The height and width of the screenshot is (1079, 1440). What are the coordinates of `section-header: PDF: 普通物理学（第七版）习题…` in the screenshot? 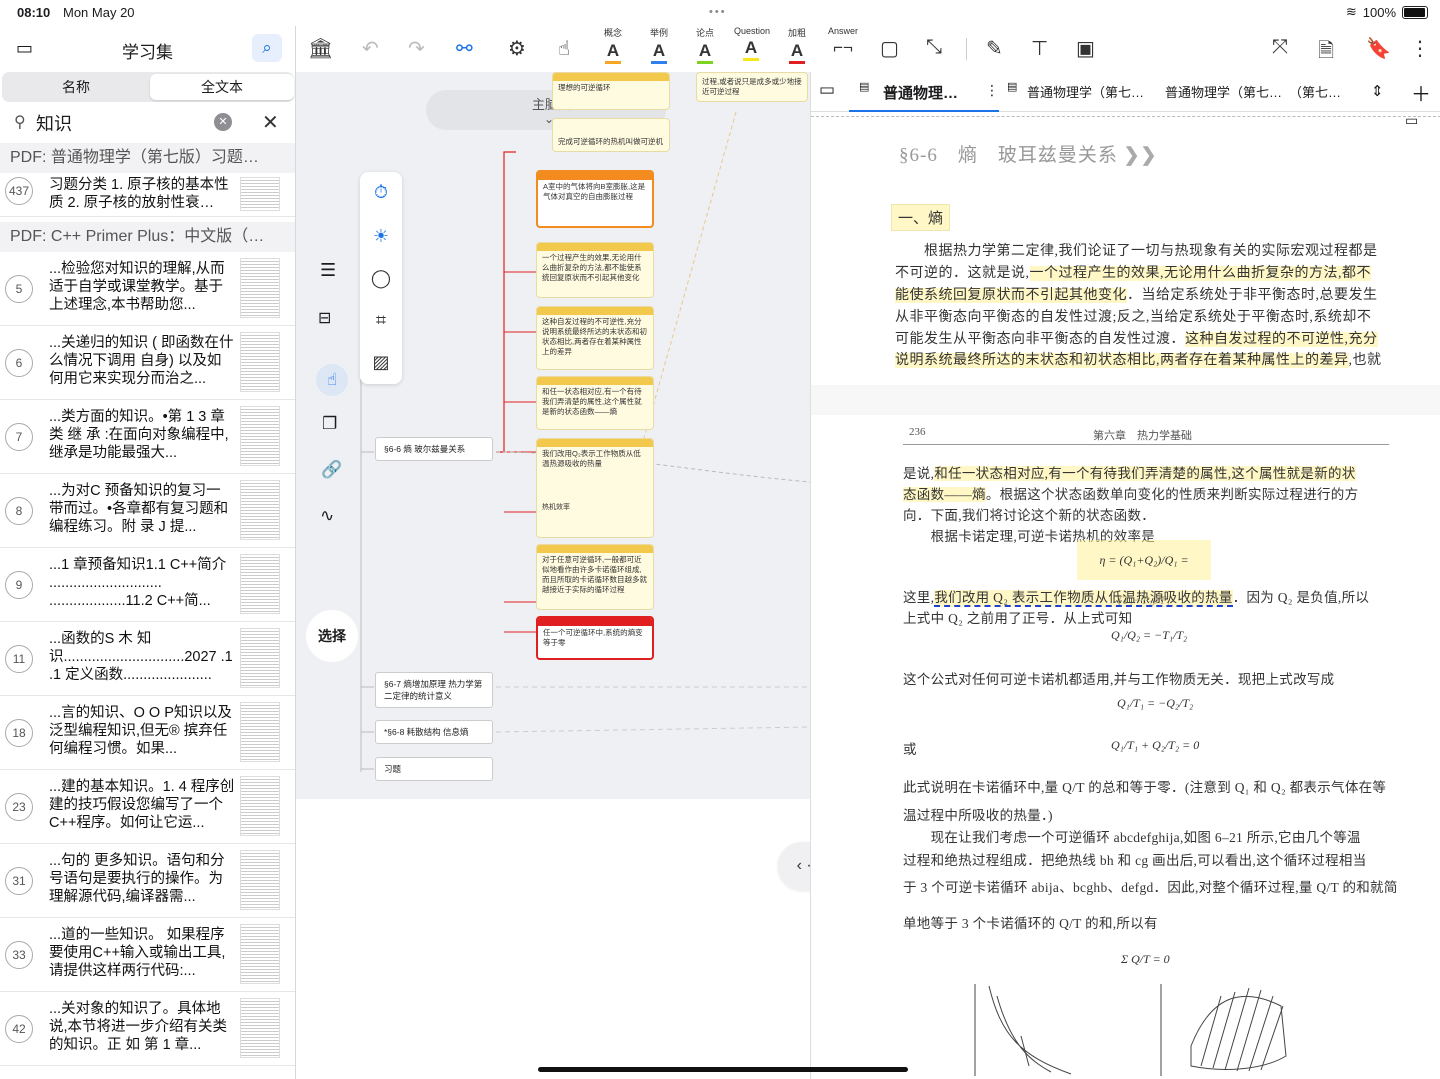 It's located at (147, 158).